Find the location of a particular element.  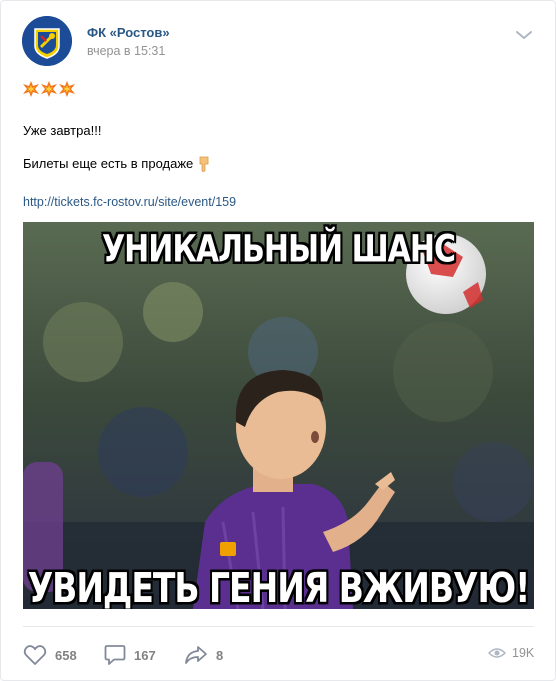

eye-icon is located at coordinates (497, 653).